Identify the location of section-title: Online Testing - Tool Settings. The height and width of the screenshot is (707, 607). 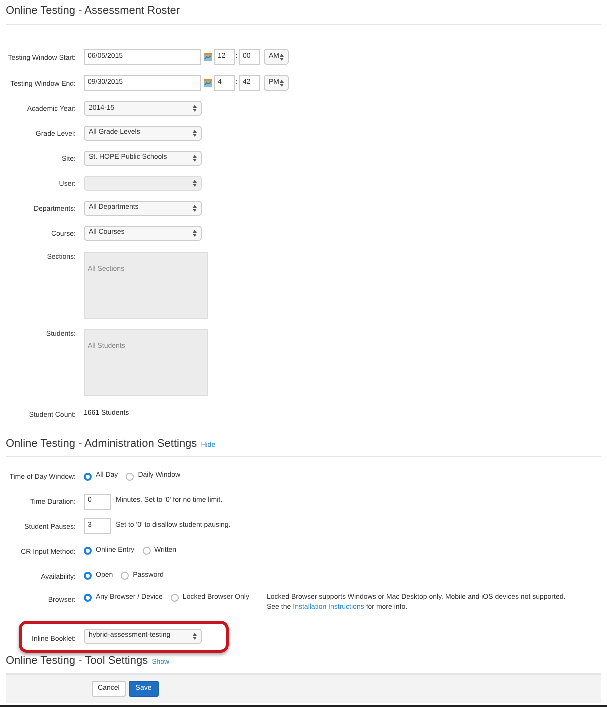
(77, 661).